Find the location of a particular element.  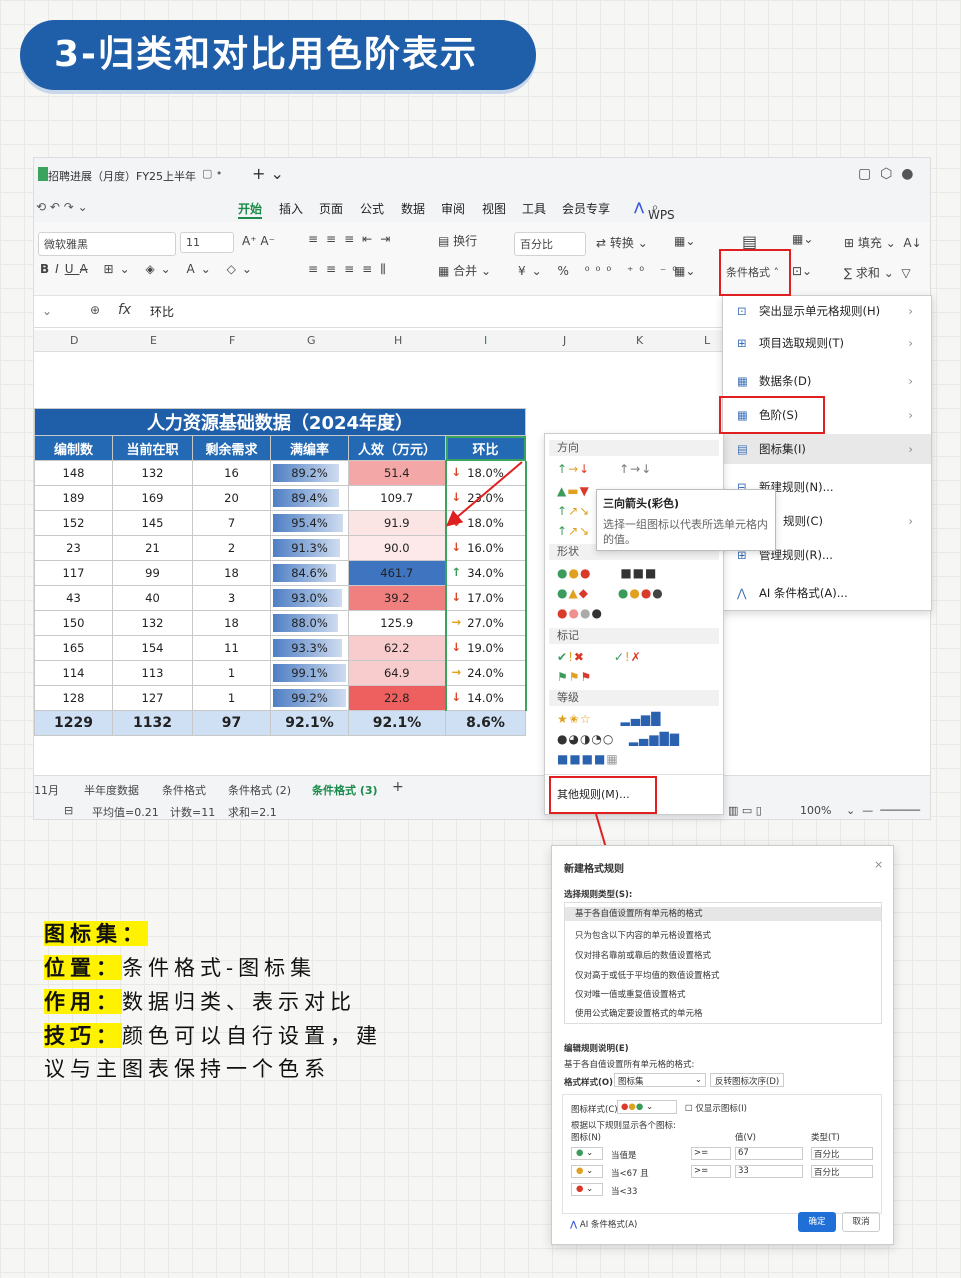

rule2-value-input: 33 is located at coordinates (769, 1171).